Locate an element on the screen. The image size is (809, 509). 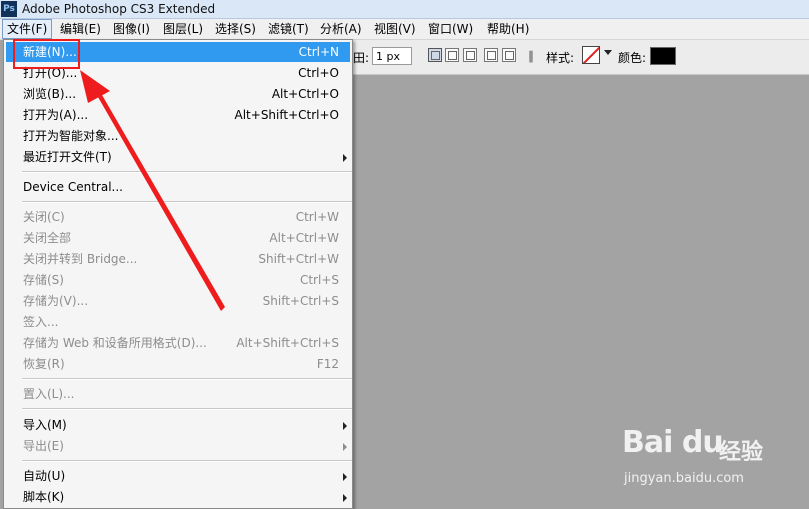
menu-item-scripts: 脚本(K) is located at coordinates (178, 497).